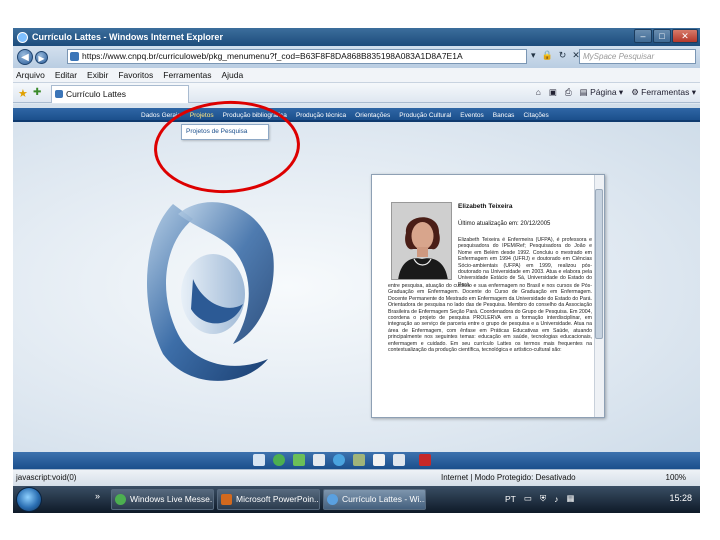 The image size is (720, 540). I want to click on address-dropdown-icon: ▾, so click(533, 55).